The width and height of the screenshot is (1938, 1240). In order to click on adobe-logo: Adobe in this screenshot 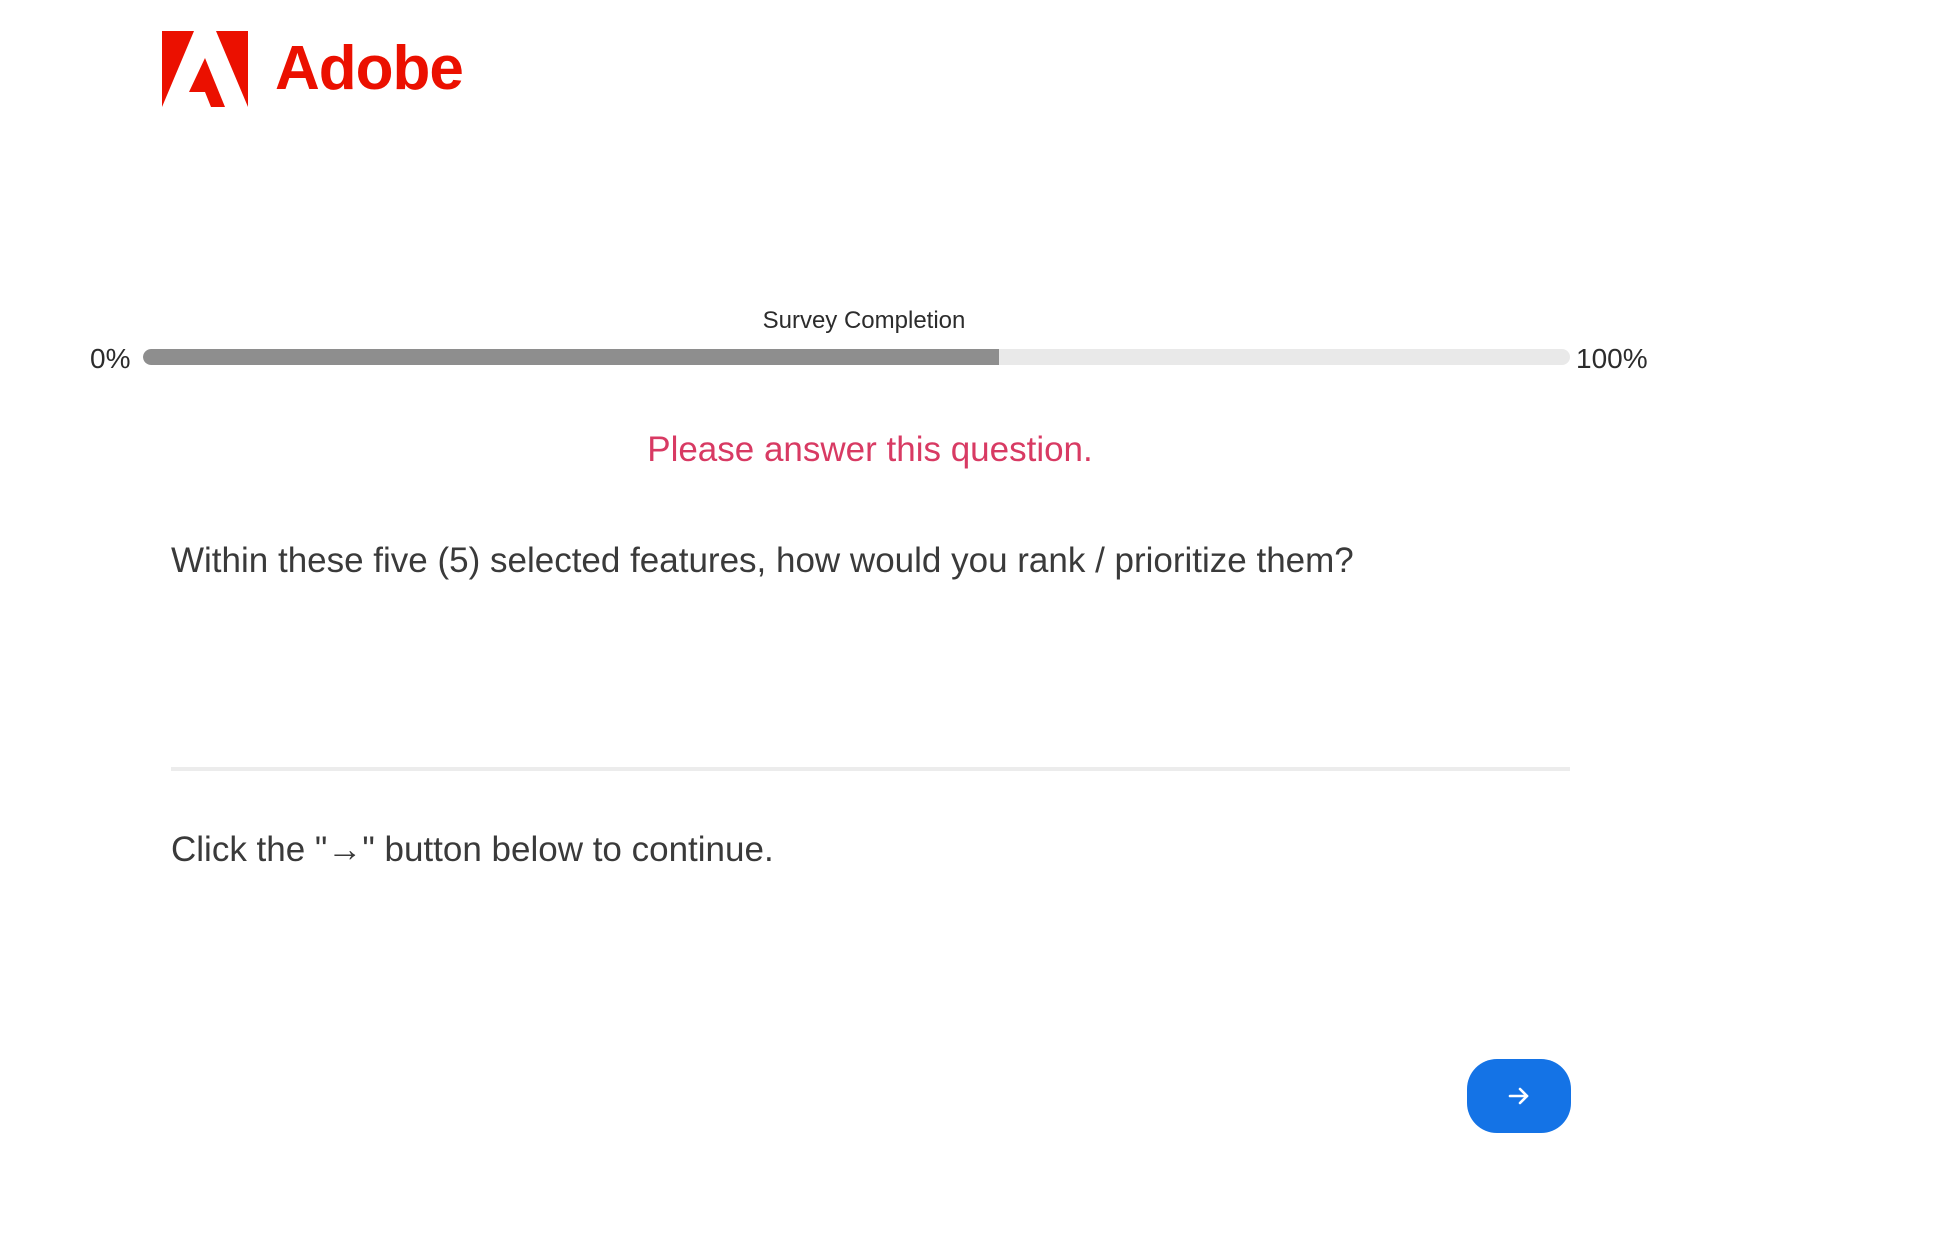, I will do `click(313, 69)`.